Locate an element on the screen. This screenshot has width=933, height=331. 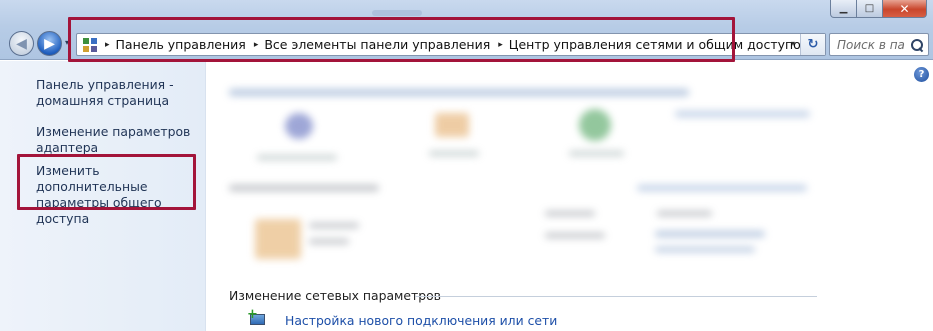
window-title is located at coordinates (397, 13).